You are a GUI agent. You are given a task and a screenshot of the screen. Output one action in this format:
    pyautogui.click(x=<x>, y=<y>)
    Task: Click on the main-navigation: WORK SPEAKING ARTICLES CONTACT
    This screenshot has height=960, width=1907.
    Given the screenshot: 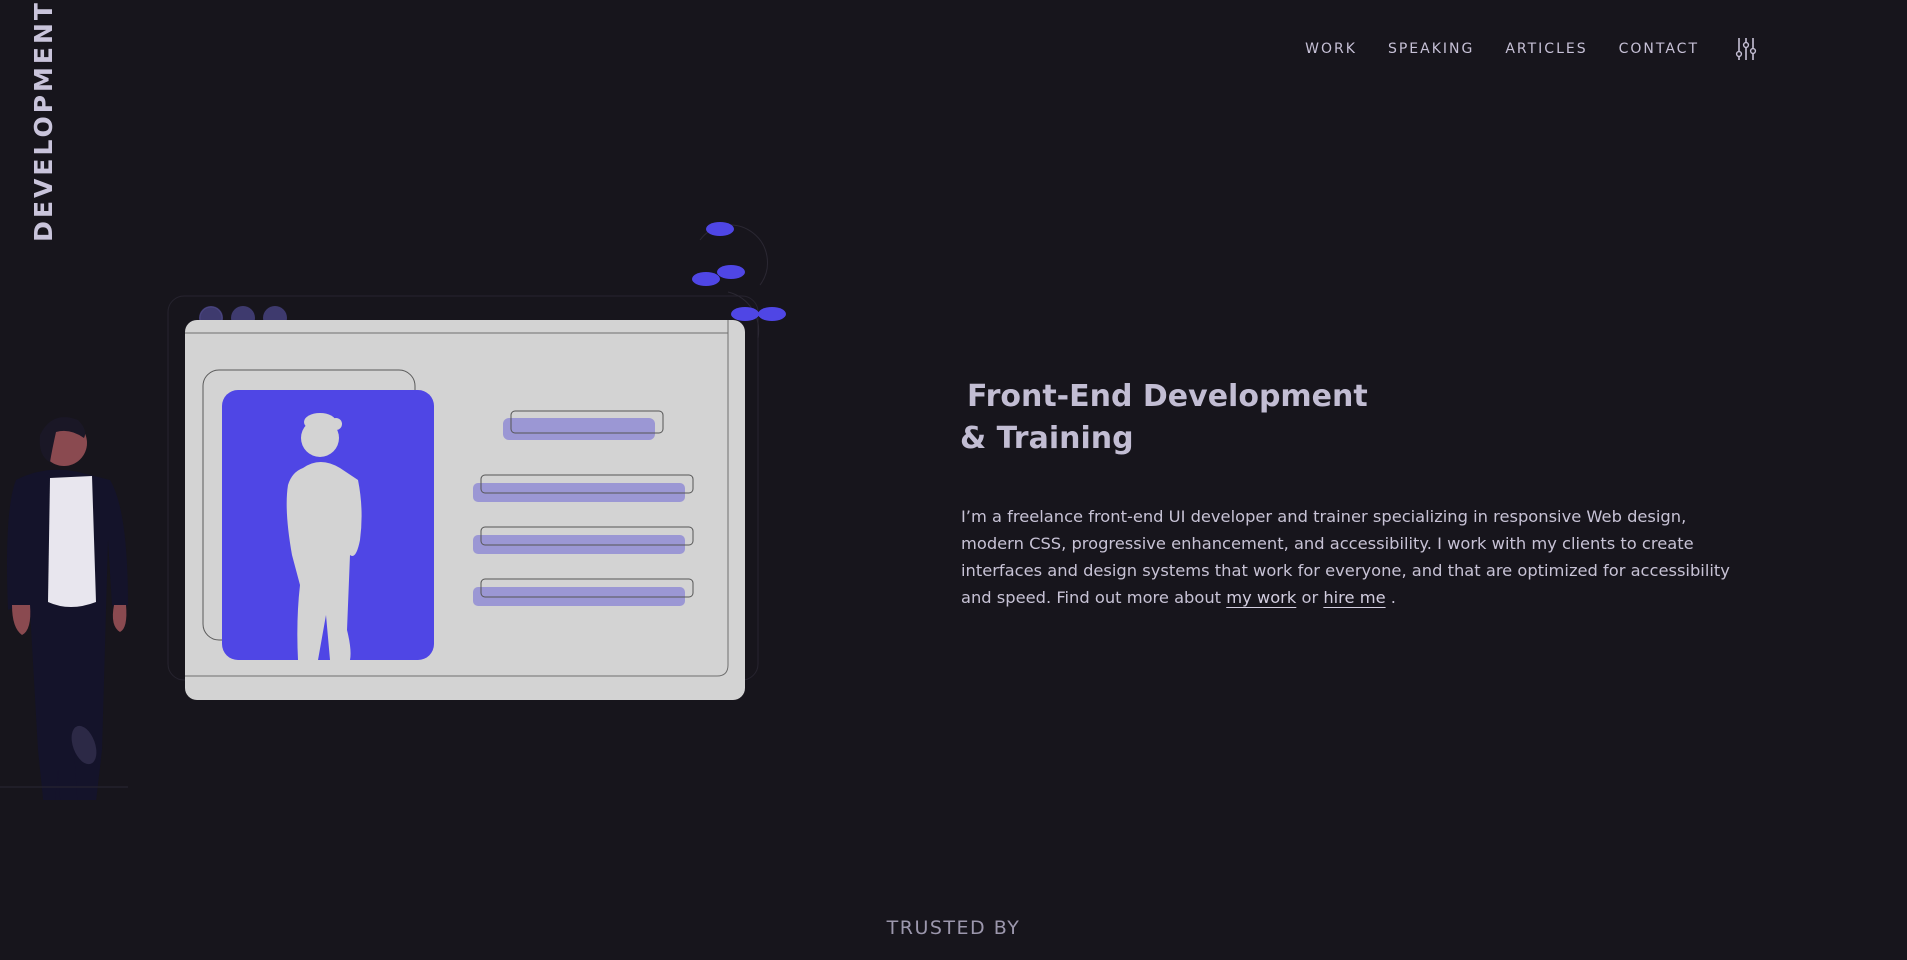 What is the action you would take?
    pyautogui.click(x=1516, y=49)
    